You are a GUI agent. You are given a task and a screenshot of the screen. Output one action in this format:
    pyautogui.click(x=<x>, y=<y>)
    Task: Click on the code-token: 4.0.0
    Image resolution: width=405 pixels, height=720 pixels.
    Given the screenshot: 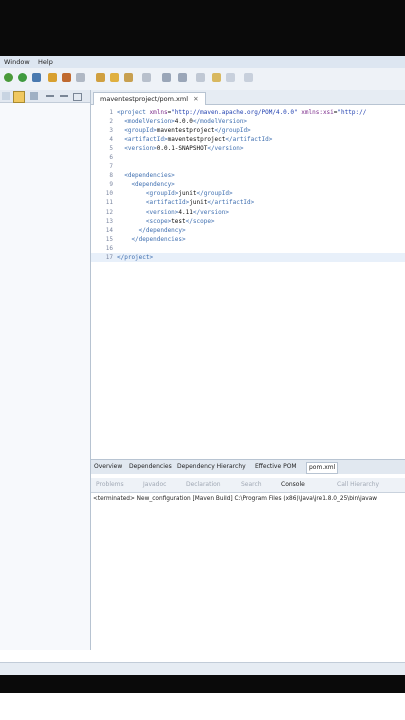 What is the action you would take?
    pyautogui.click(x=183, y=122)
    